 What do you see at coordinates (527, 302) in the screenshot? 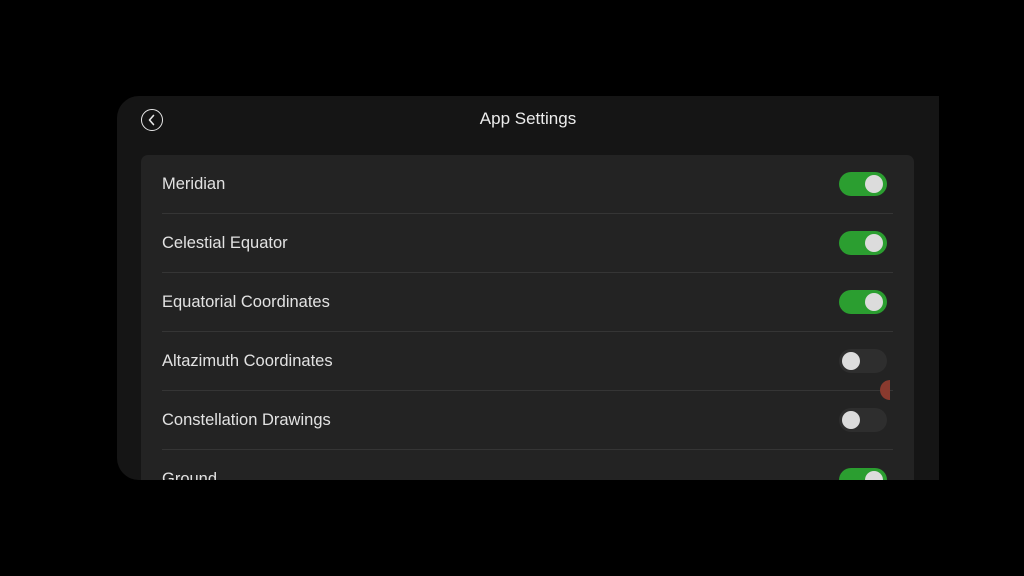
I see `setting-row-equatorial-coordinates: Equatorial Coordinates` at bounding box center [527, 302].